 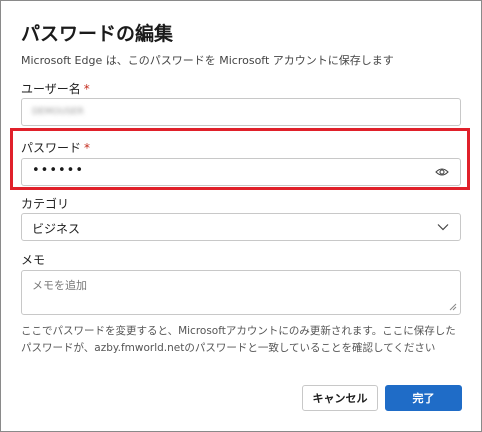 What do you see at coordinates (423, 398) in the screenshot?
I see `done-button: 完了` at bounding box center [423, 398].